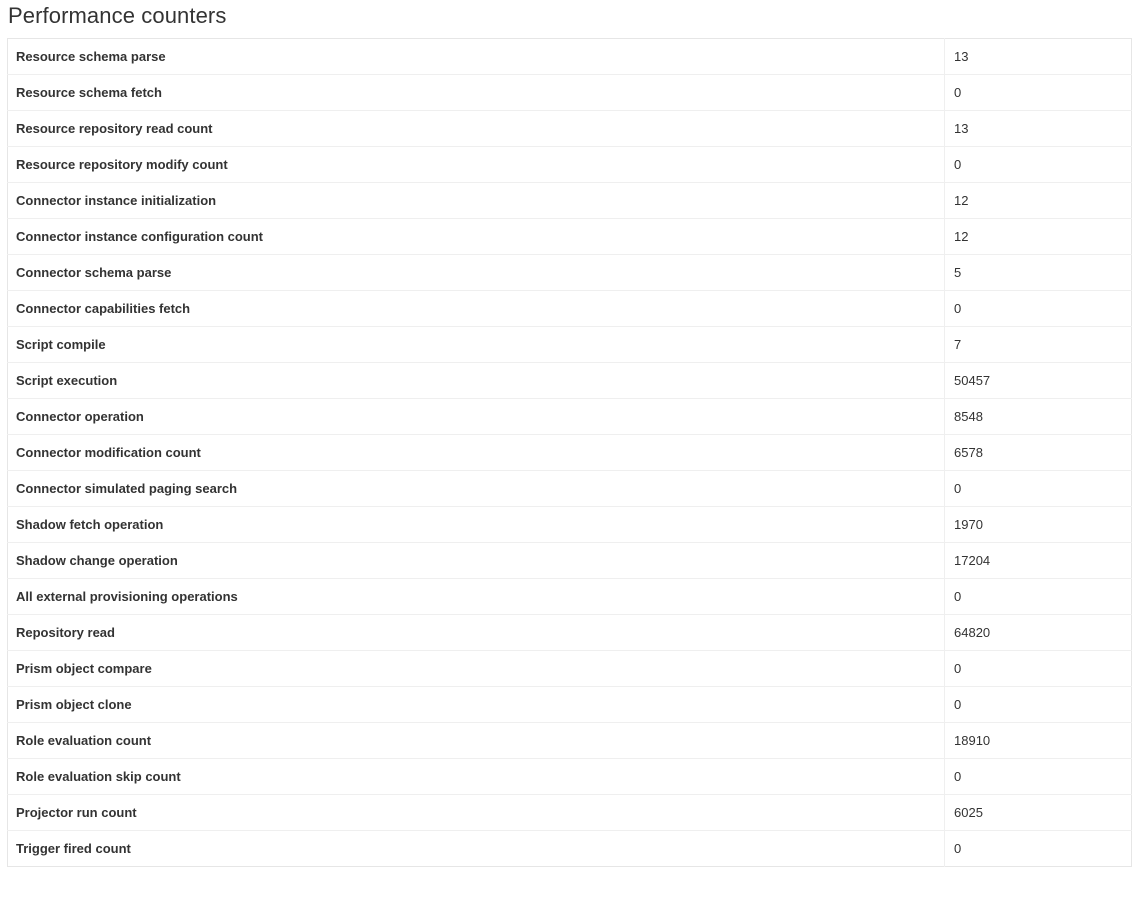 This screenshot has height=899, width=1146. I want to click on counter-label: Script execution, so click(476, 380).